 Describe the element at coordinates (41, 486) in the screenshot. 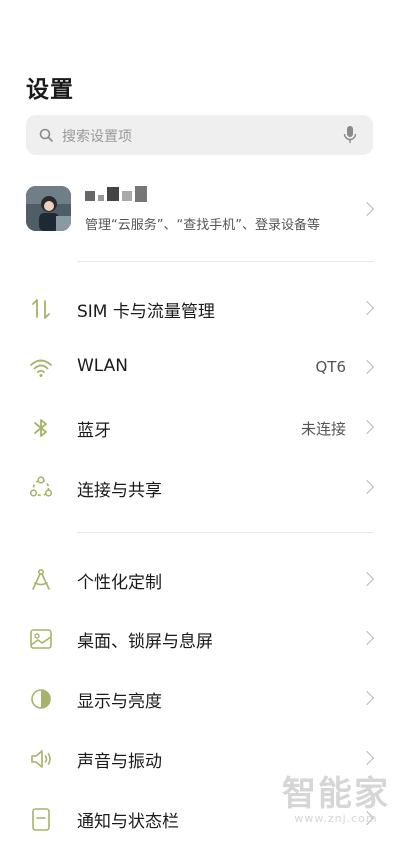

I see `share-icon` at that location.